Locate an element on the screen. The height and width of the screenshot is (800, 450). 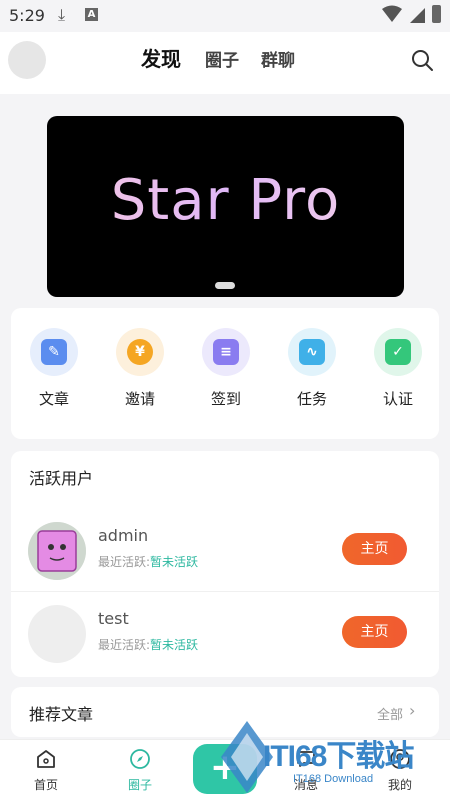
compass-icon is located at coordinates (140, 759).